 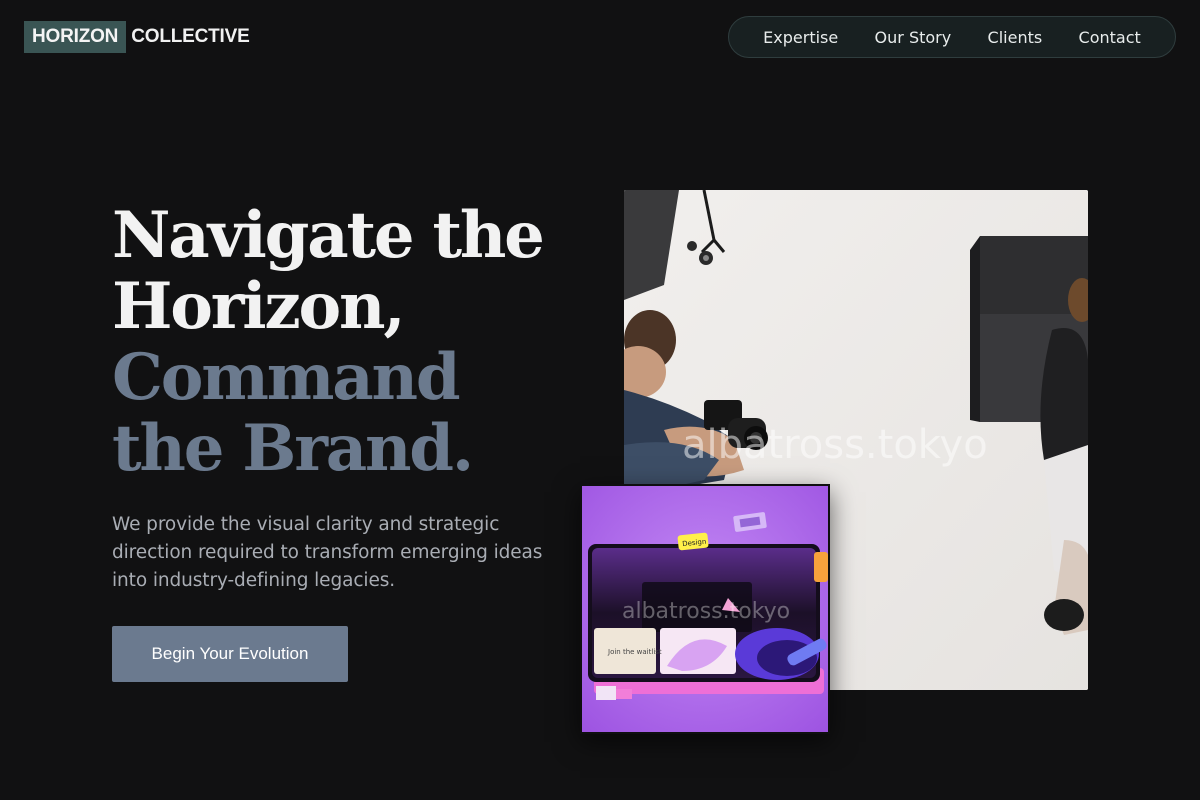 What do you see at coordinates (800, 37) in the screenshot?
I see `nav-link-expertise: Expertise` at bounding box center [800, 37].